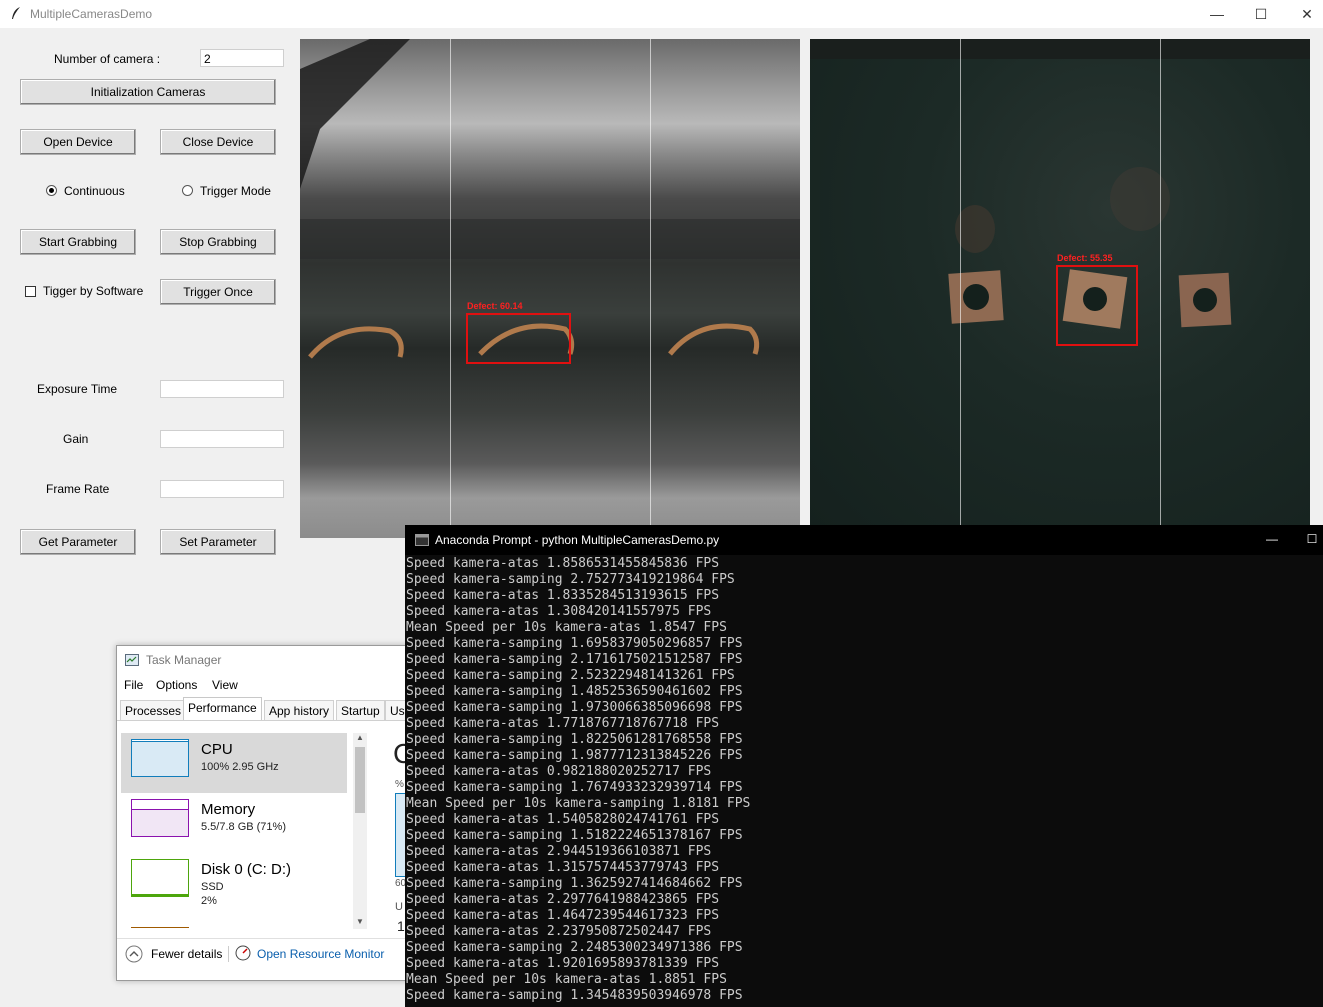  What do you see at coordinates (209, 901) in the screenshot?
I see `disk-usage: 2%` at bounding box center [209, 901].